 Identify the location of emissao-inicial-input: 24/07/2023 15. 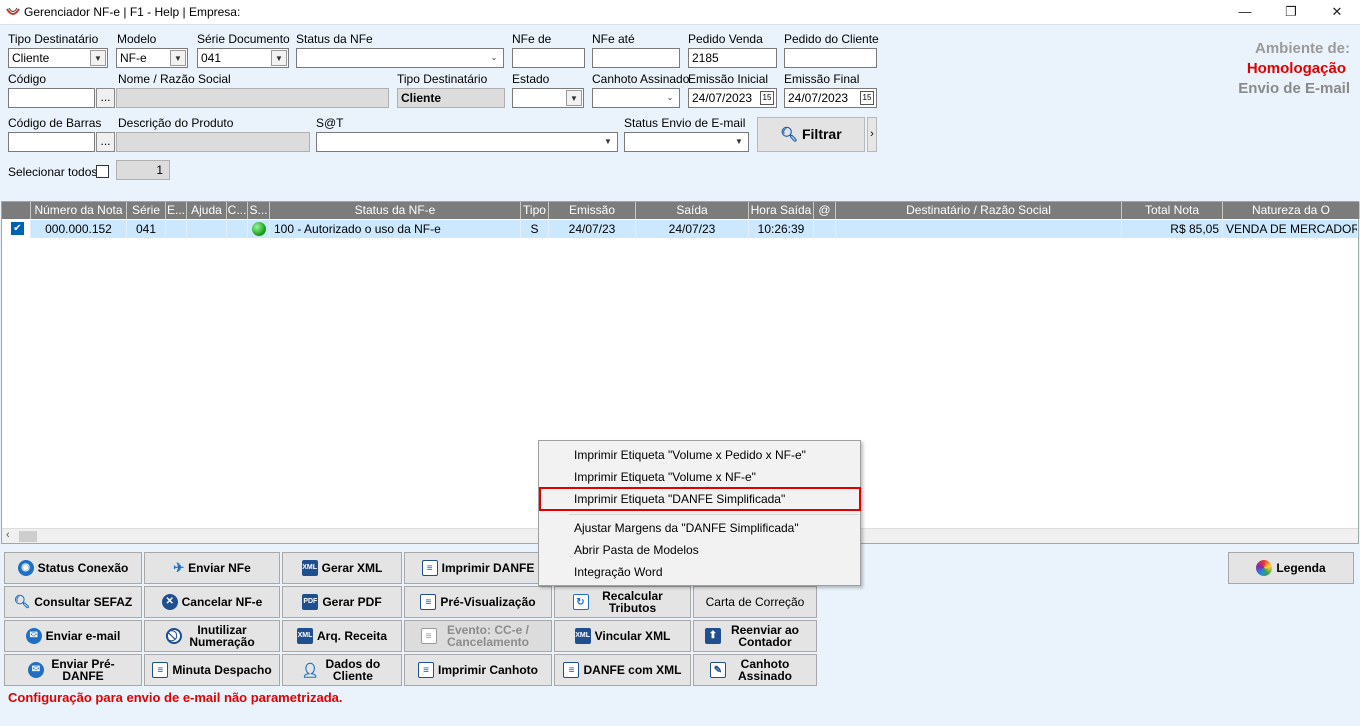
(732, 98).